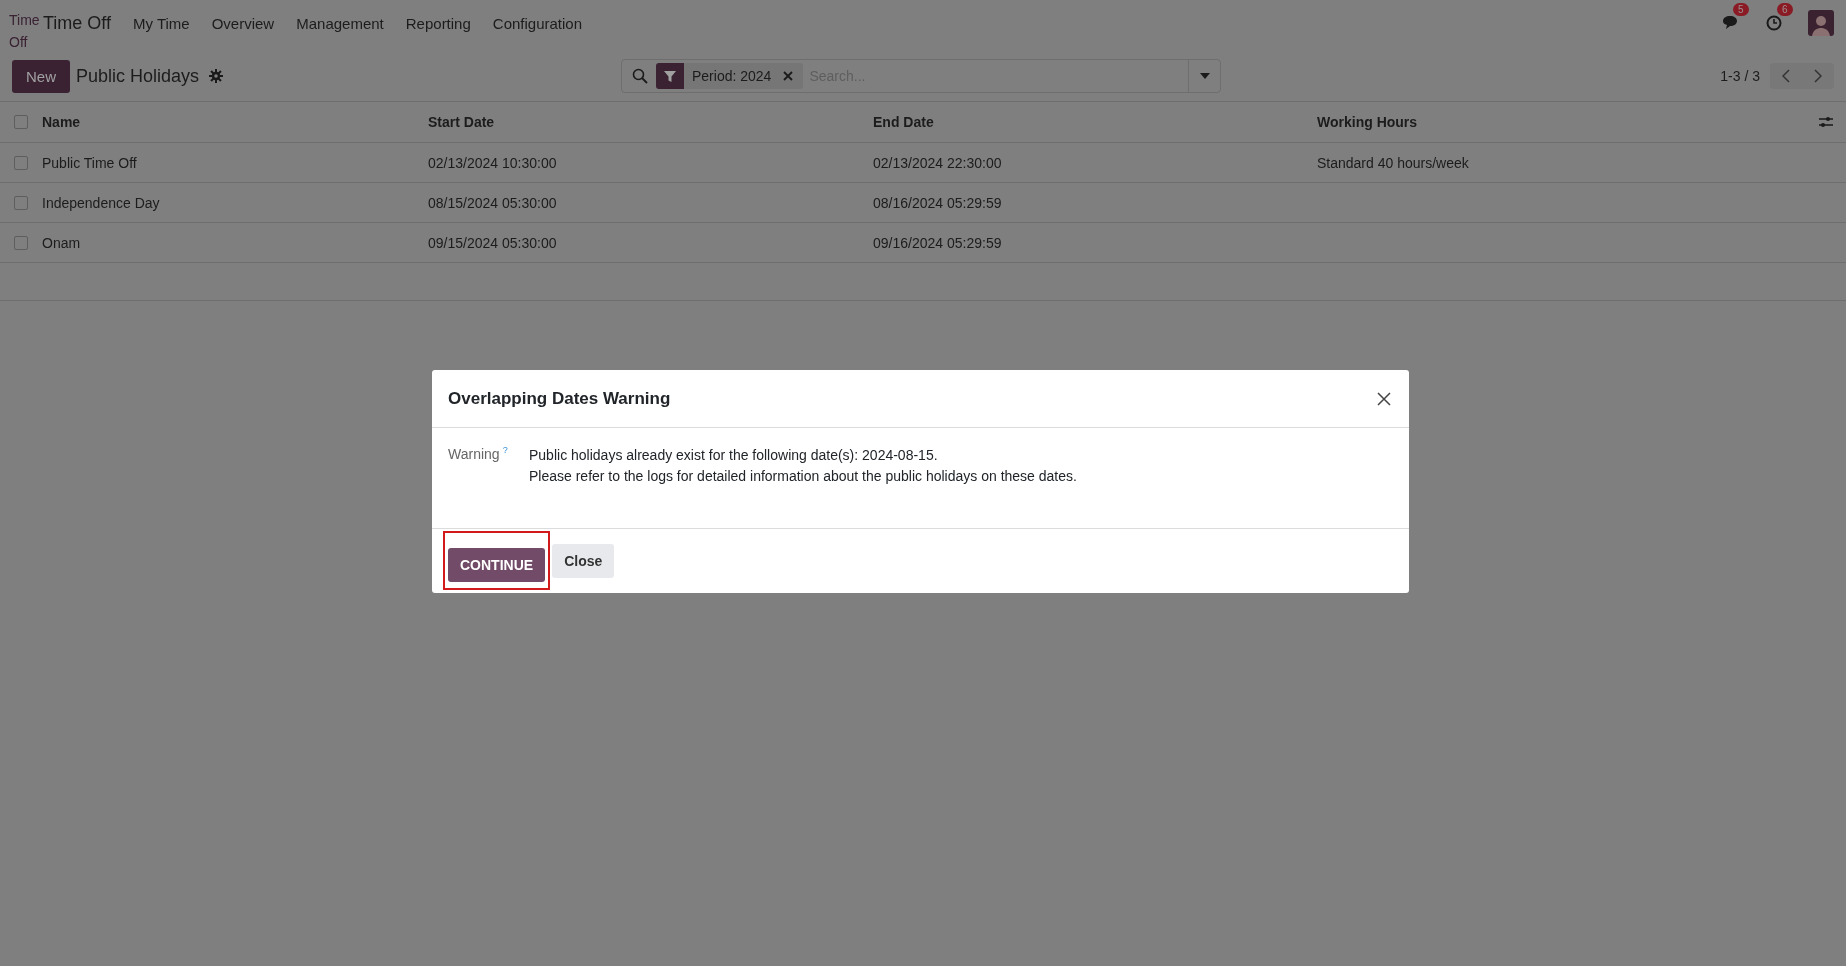  What do you see at coordinates (1741, 9) in the screenshot?
I see `count-badge: 5` at bounding box center [1741, 9].